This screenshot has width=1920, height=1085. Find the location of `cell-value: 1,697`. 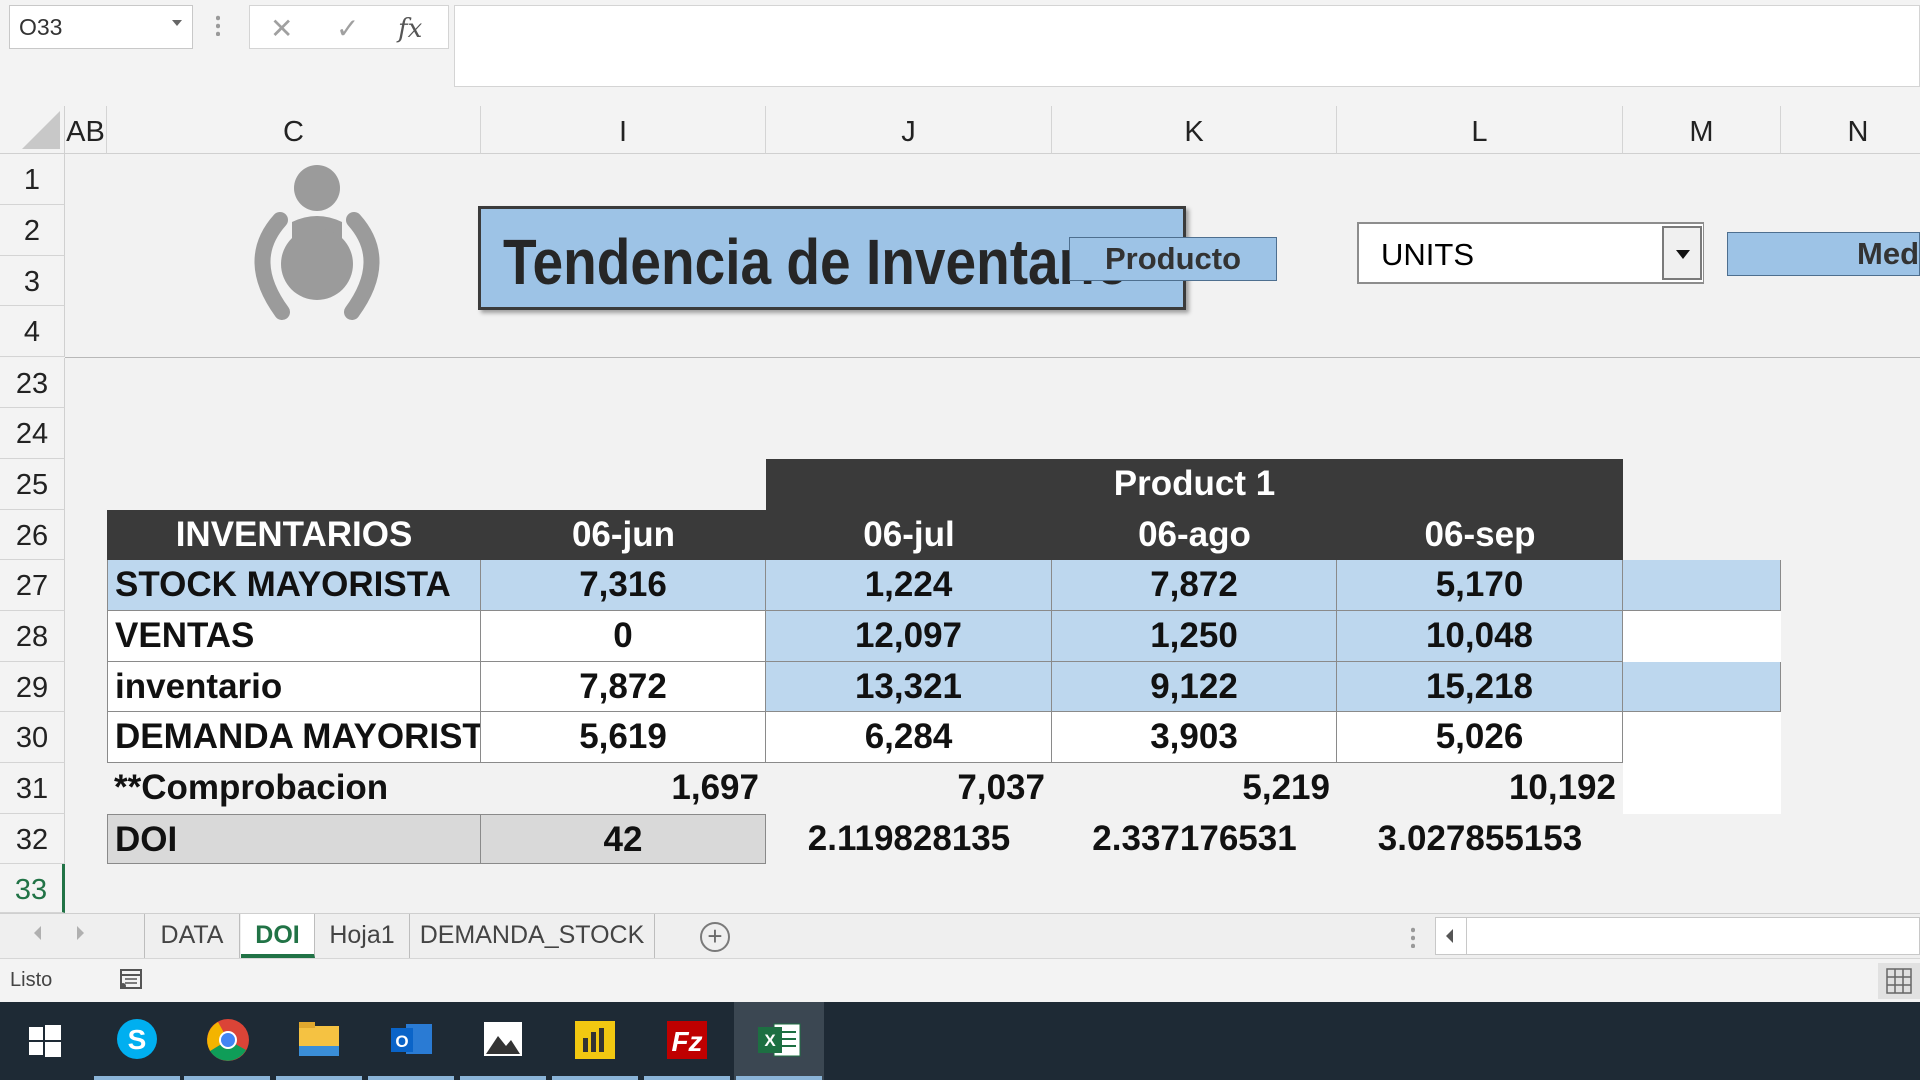

cell-value: 1,697 is located at coordinates (623, 788).